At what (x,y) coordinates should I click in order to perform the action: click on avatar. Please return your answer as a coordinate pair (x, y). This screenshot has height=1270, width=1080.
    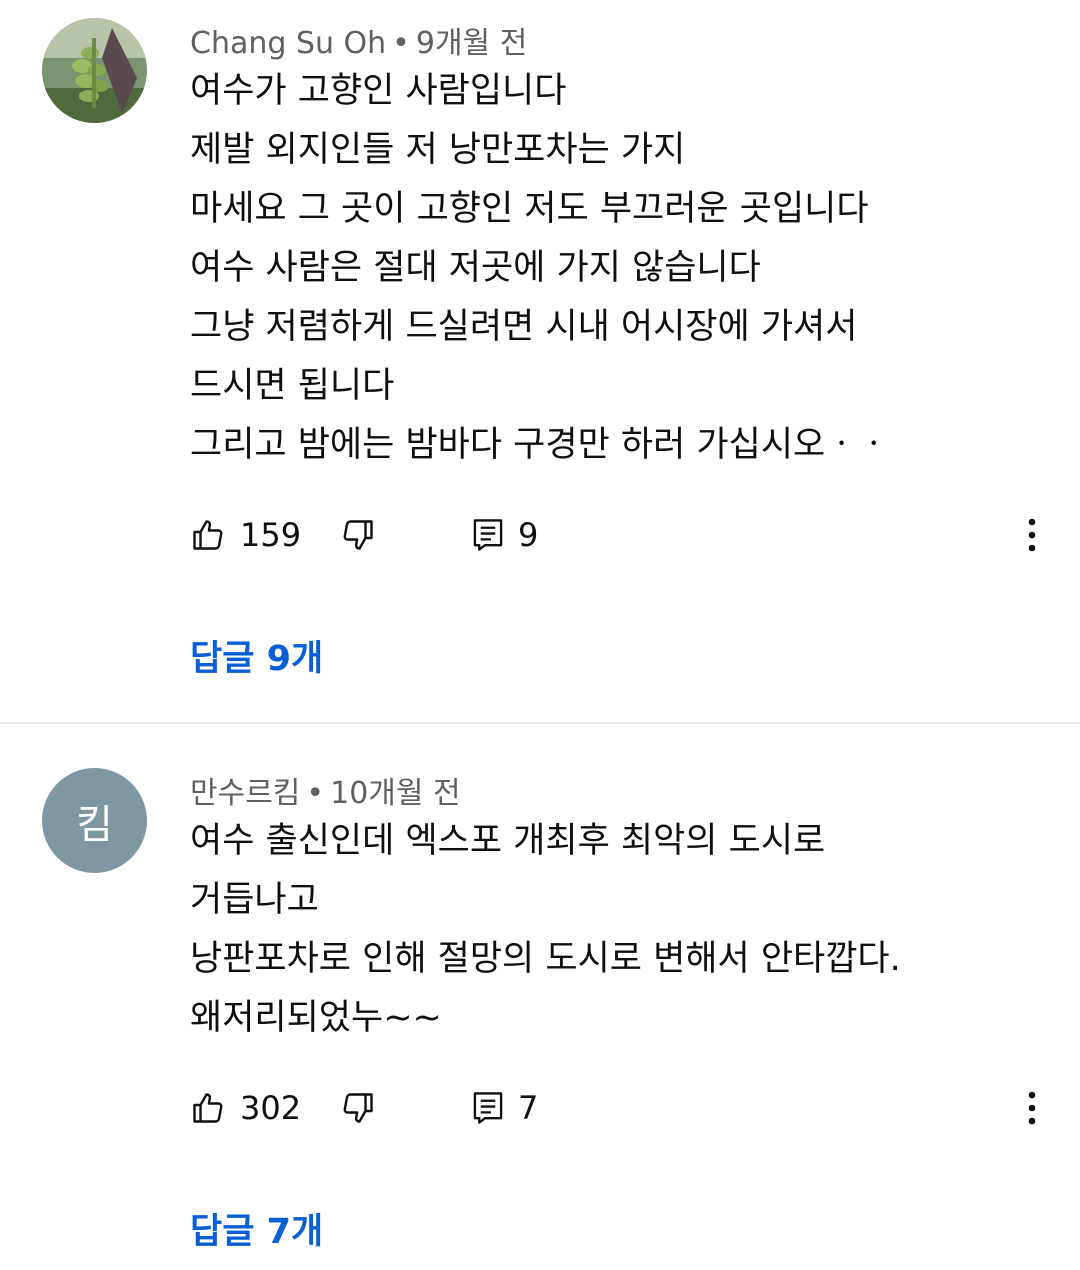
    Looking at the image, I should click on (94, 70).